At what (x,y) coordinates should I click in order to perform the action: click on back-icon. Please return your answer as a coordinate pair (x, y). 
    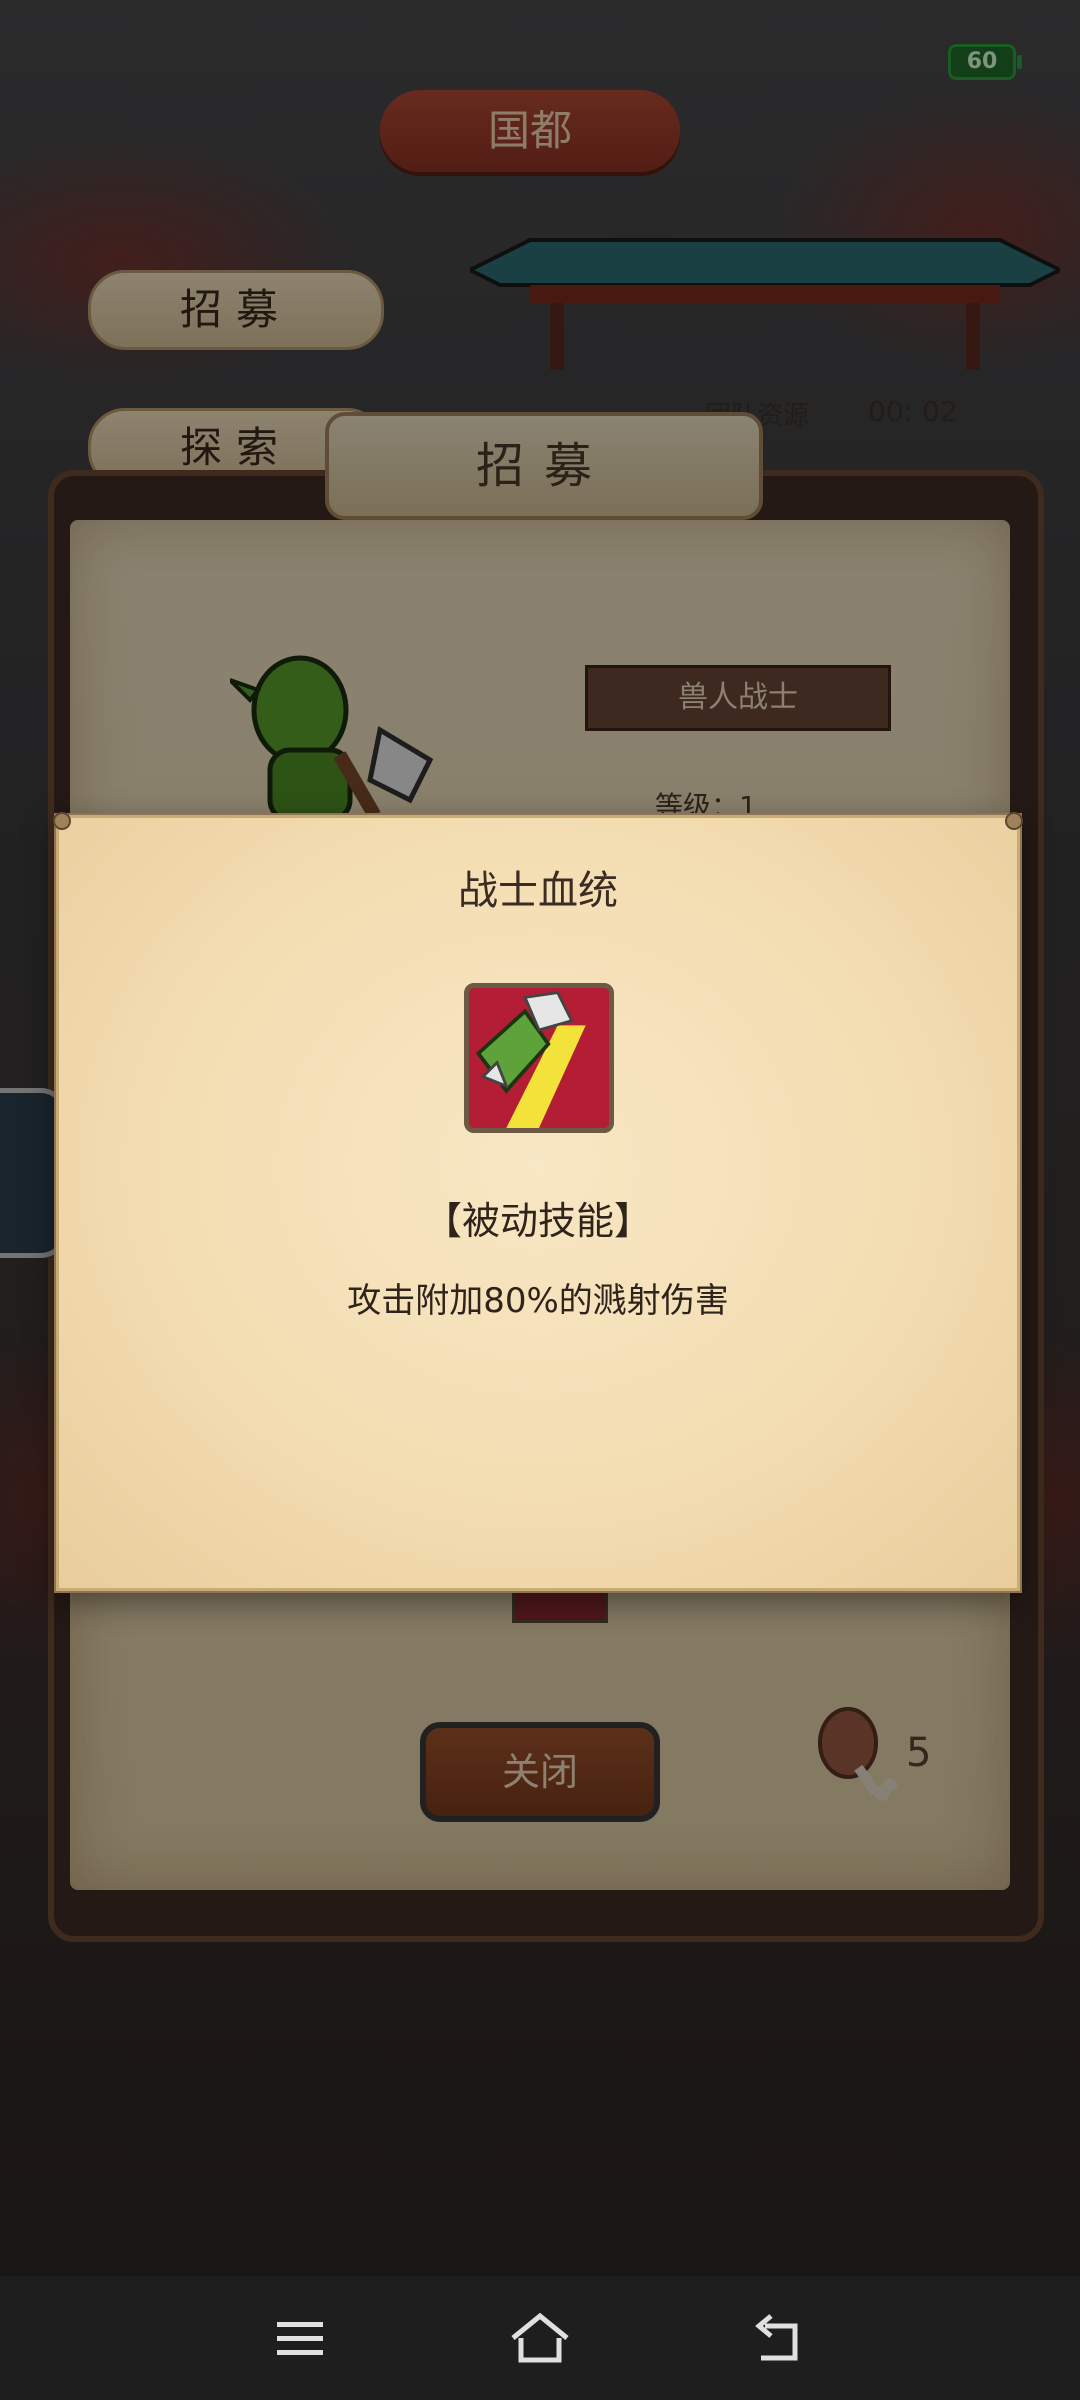
    Looking at the image, I should click on (780, 2339).